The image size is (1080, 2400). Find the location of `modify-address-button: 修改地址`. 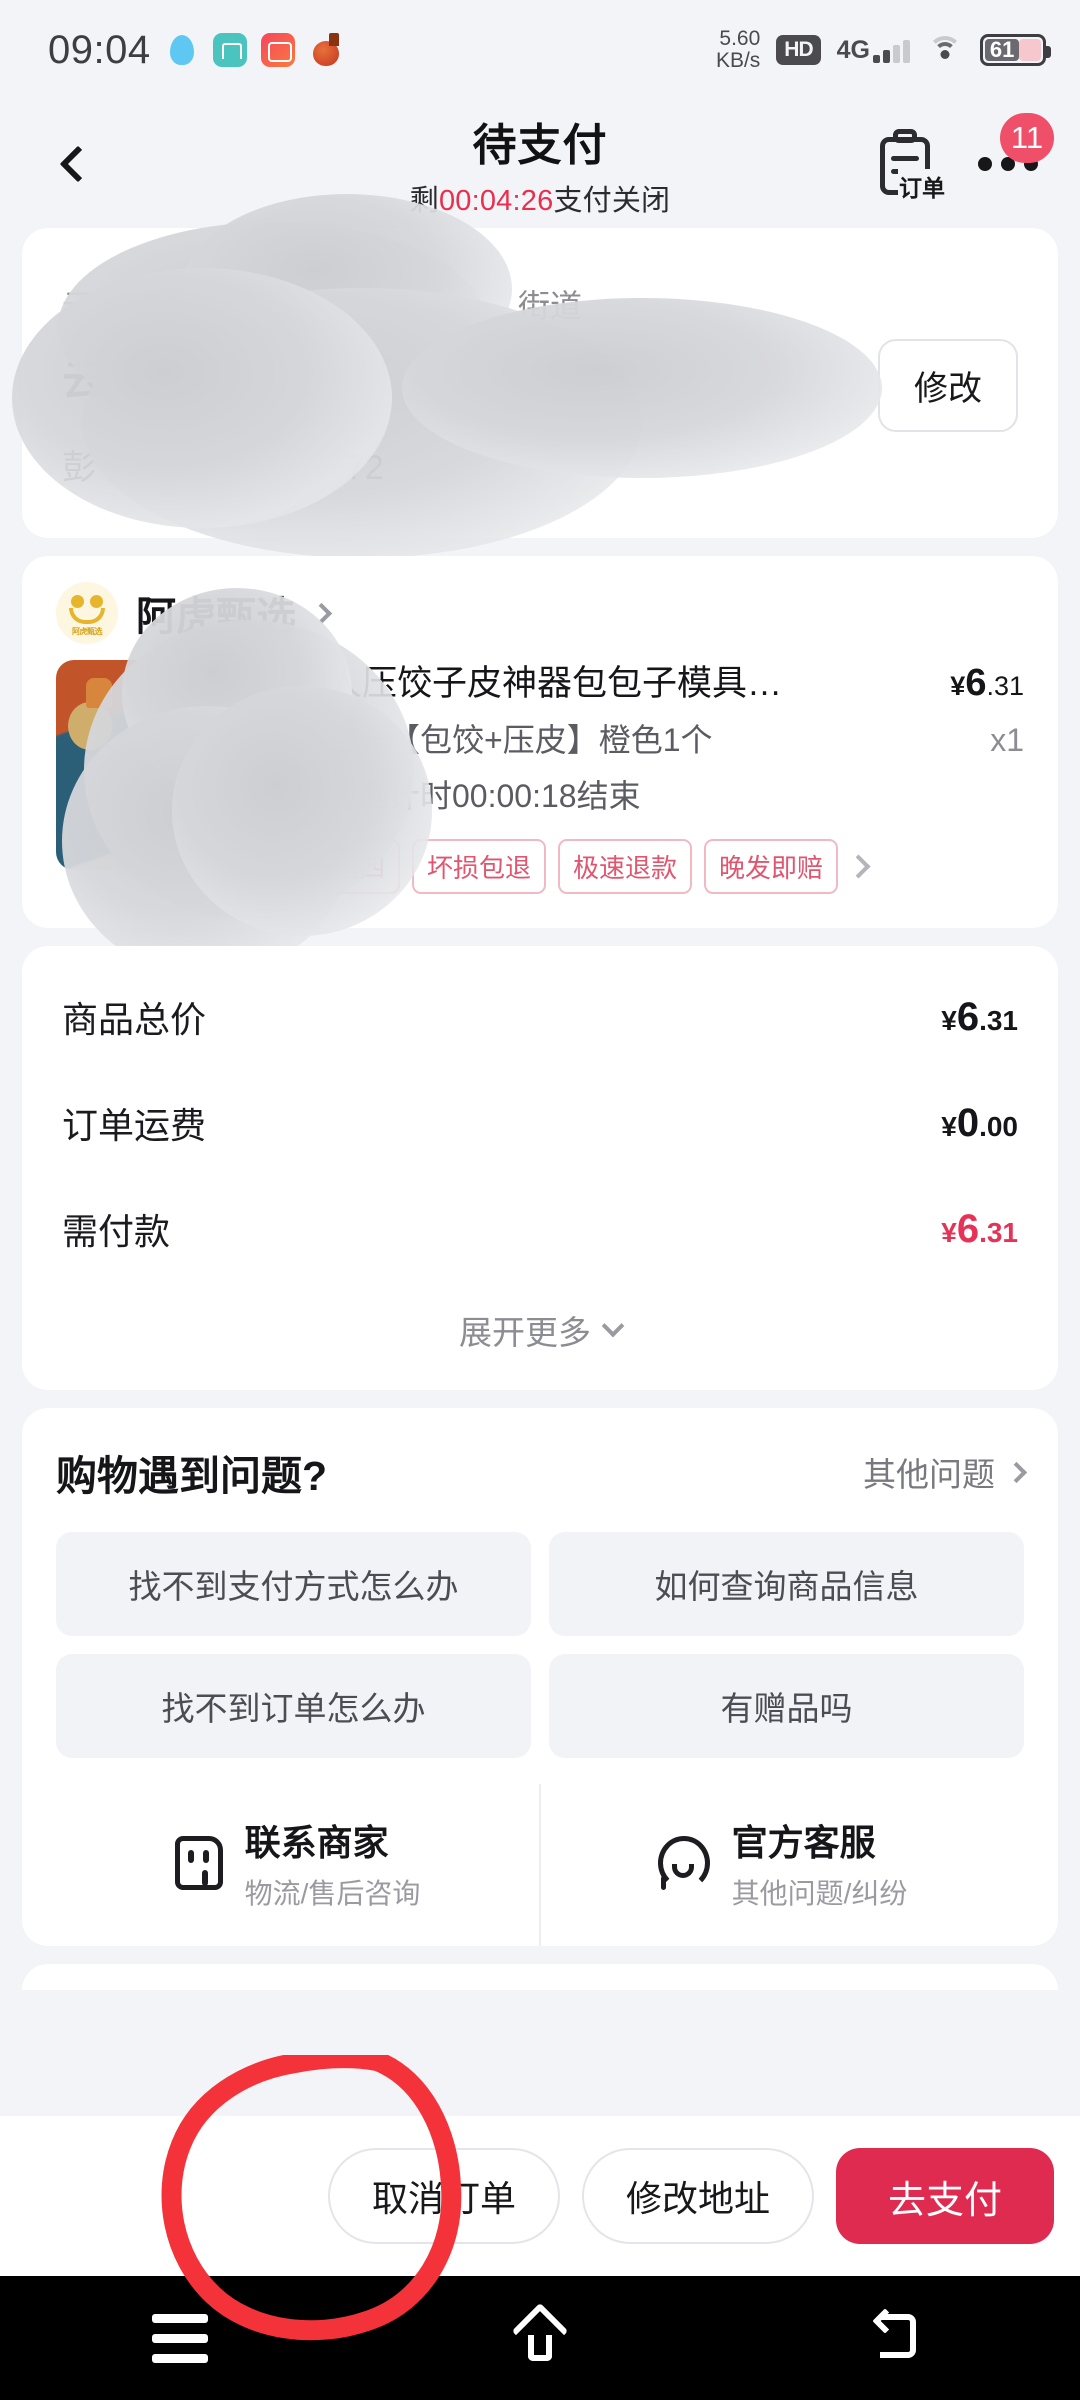

modify-address-button: 修改地址 is located at coordinates (697, 2196).